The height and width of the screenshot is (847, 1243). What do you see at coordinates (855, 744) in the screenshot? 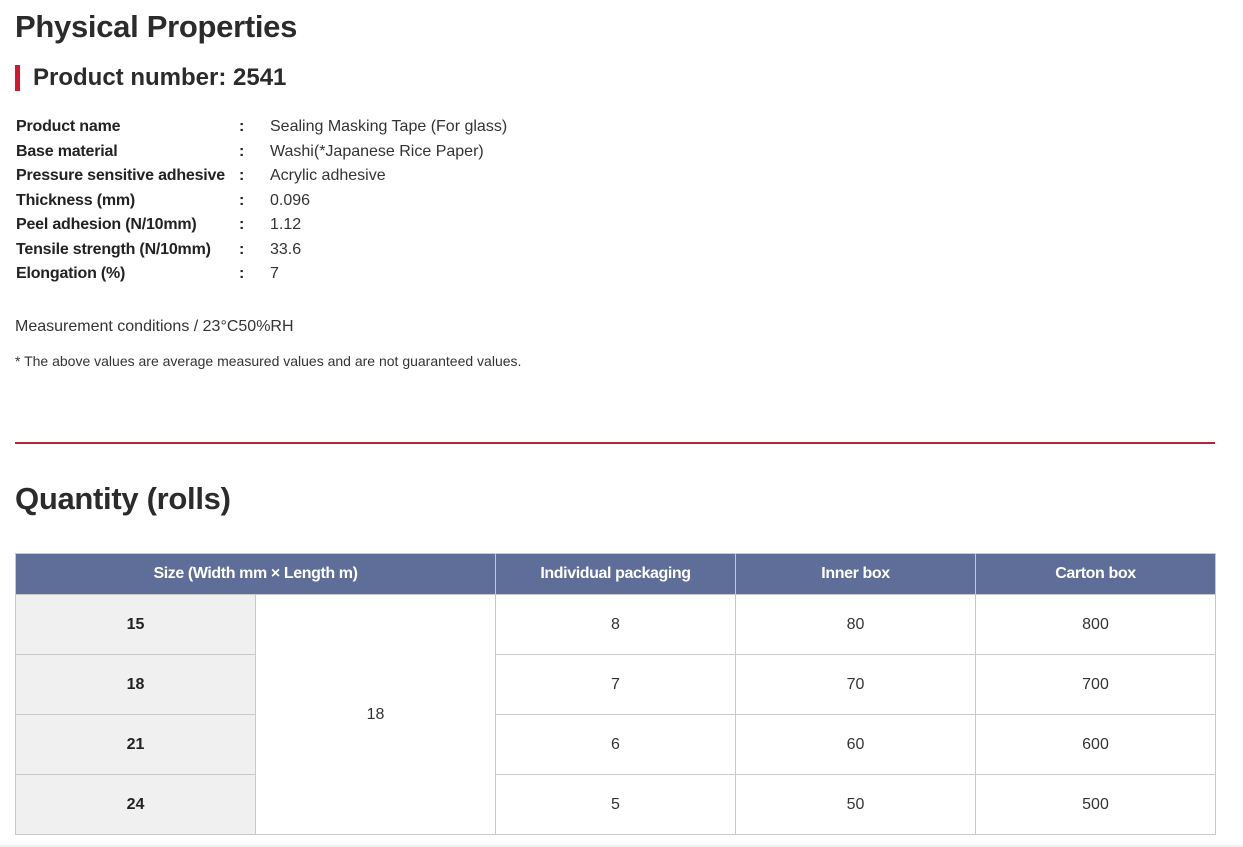
I see `inner-box-cell: 60` at bounding box center [855, 744].